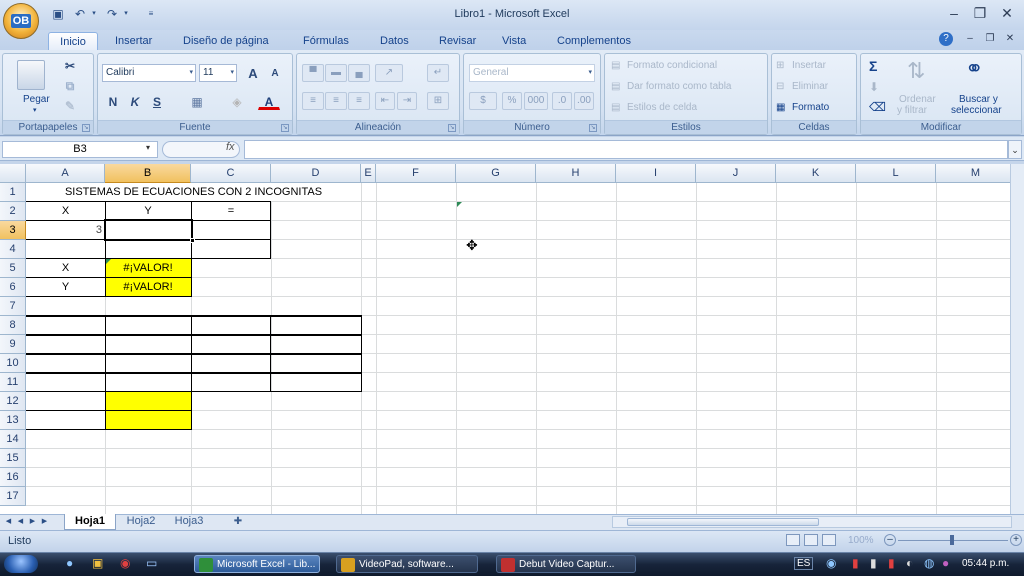  What do you see at coordinates (562, 101) in the screenshot?
I see `increase-decimal-icon: .0` at bounding box center [562, 101].